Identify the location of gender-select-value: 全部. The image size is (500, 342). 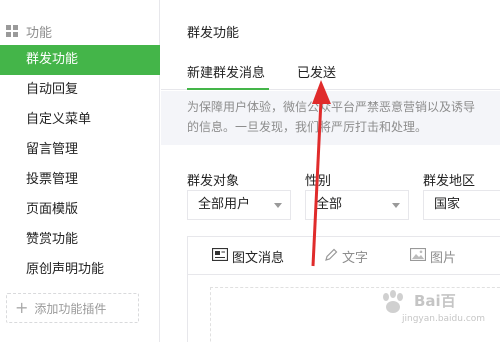
(329, 204).